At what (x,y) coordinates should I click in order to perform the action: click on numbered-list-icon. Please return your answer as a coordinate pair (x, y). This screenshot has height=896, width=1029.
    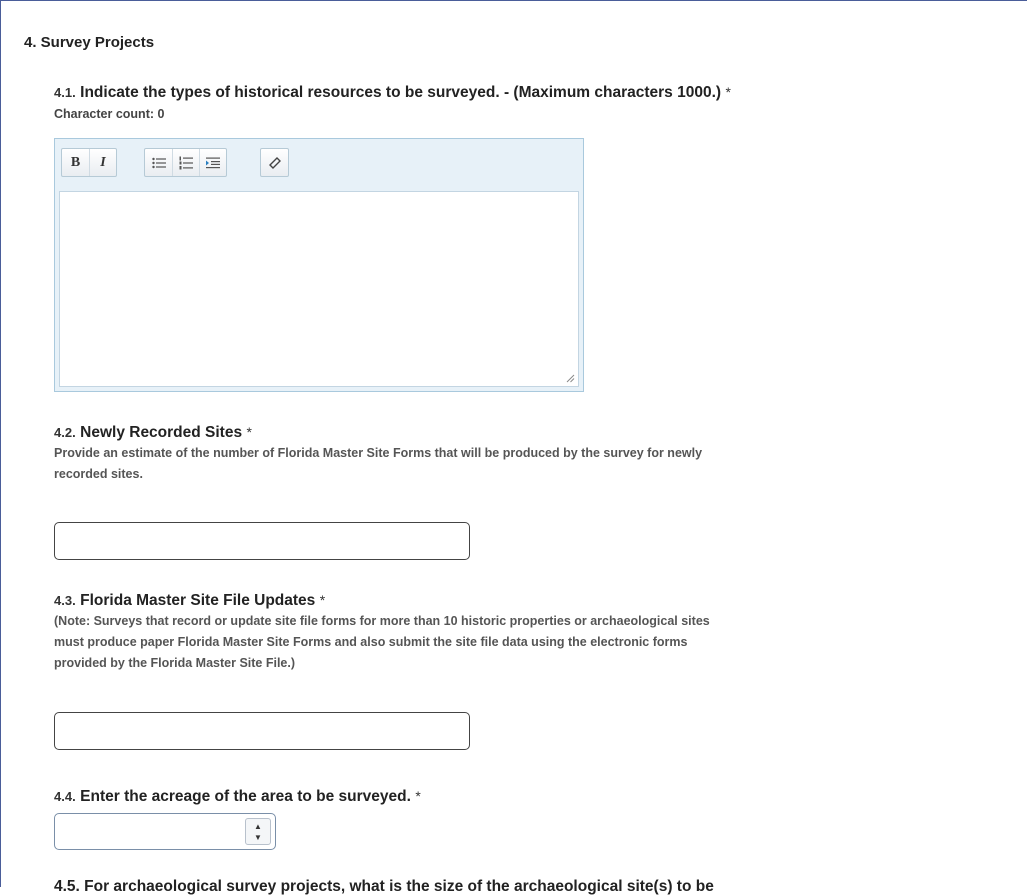
    Looking at the image, I should click on (186, 162).